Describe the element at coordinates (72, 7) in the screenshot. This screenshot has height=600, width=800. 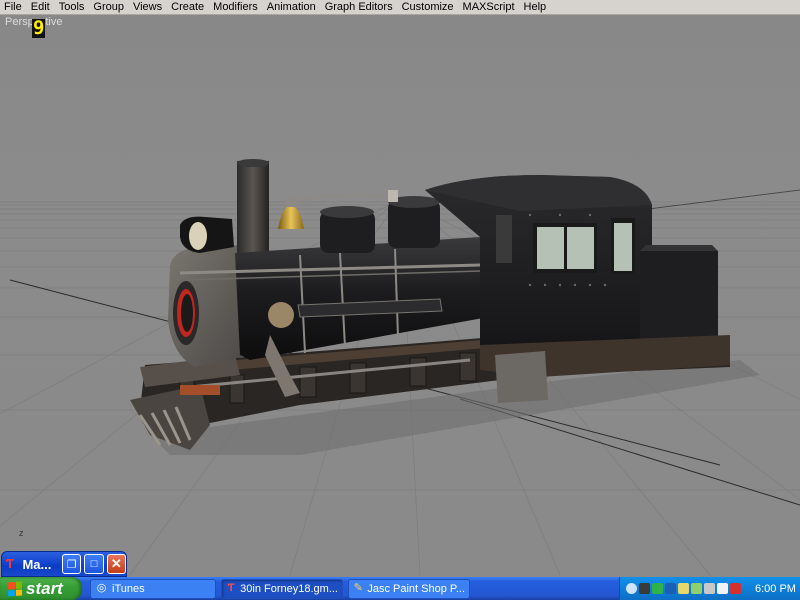
I see `menu-tools: Tools` at that location.